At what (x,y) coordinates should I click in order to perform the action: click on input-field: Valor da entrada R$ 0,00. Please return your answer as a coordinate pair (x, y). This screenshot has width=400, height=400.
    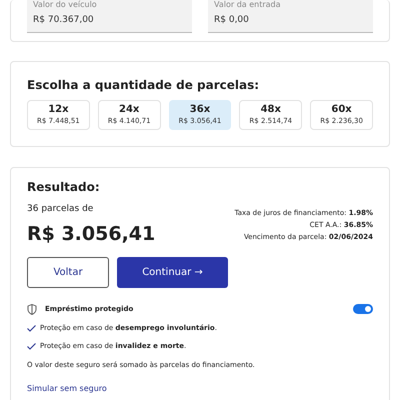
    Looking at the image, I should click on (290, 16).